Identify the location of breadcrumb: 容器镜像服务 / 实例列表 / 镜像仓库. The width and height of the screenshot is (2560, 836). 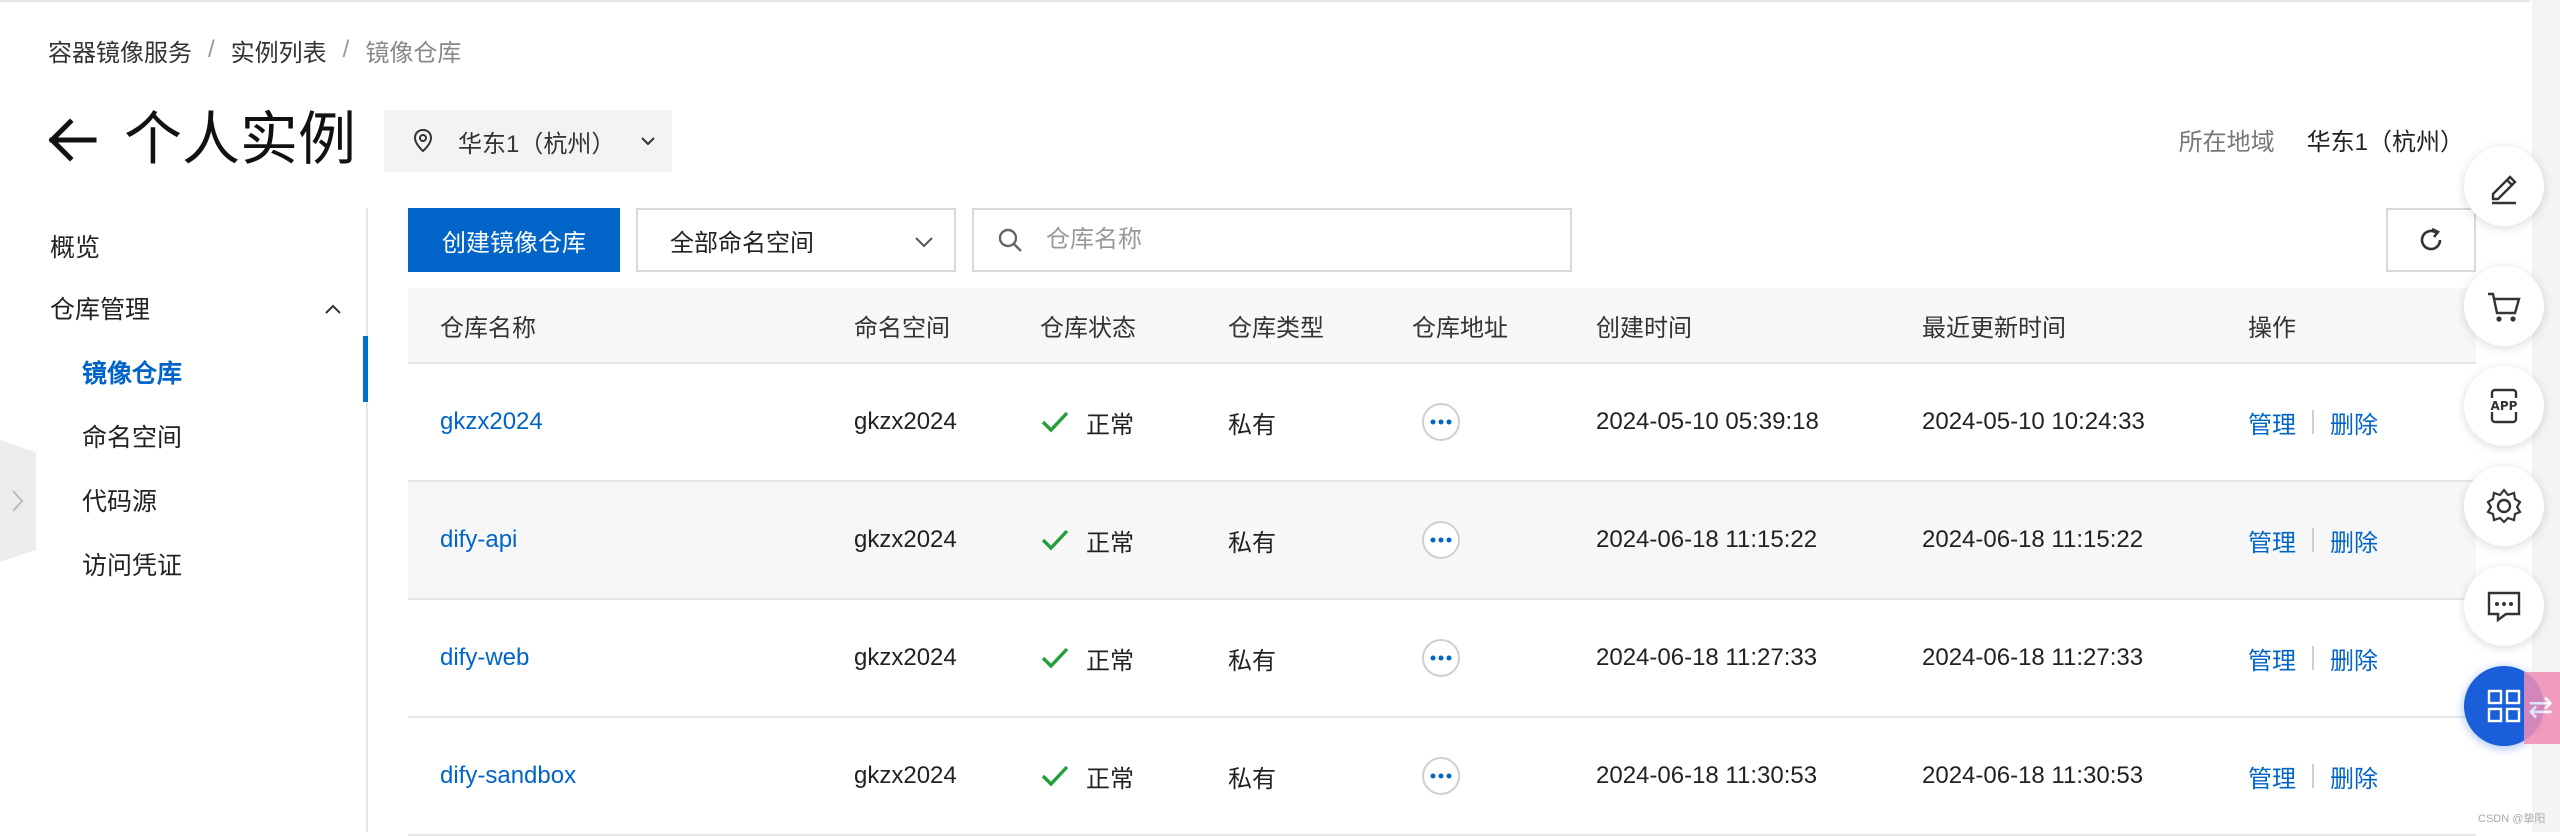
(254, 50).